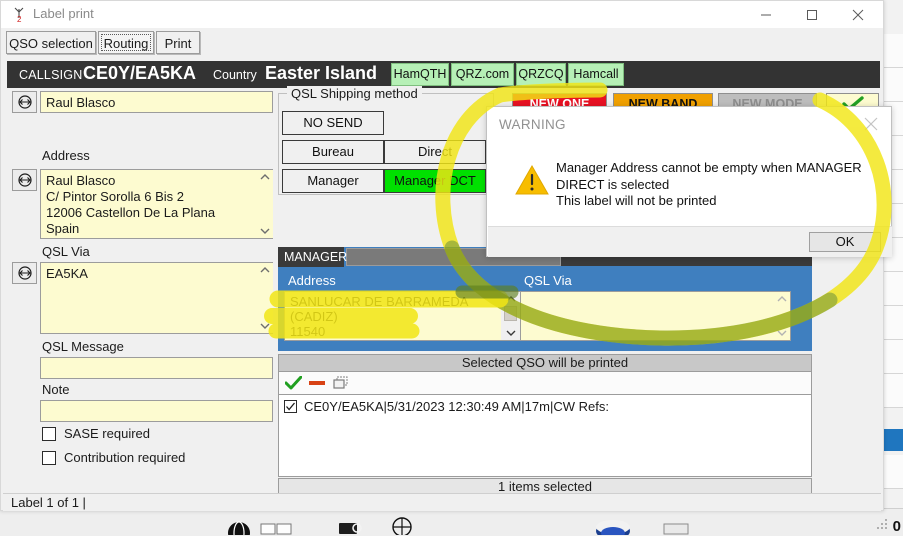  What do you see at coordinates (442, 14) in the screenshot?
I see `window-titlebar: 2 Label print` at bounding box center [442, 14].